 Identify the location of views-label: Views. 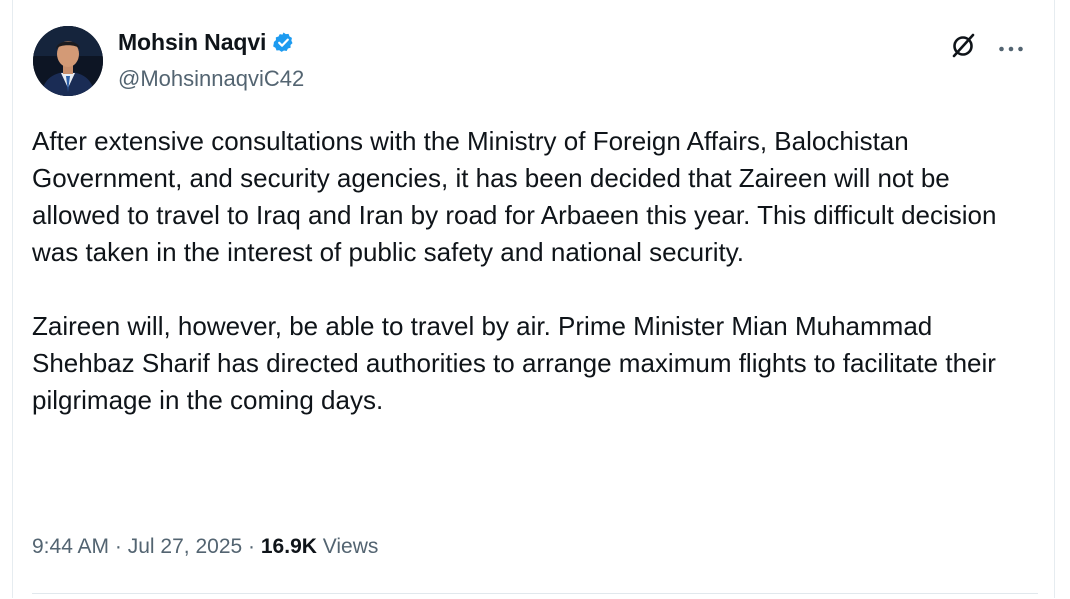
(350, 546).